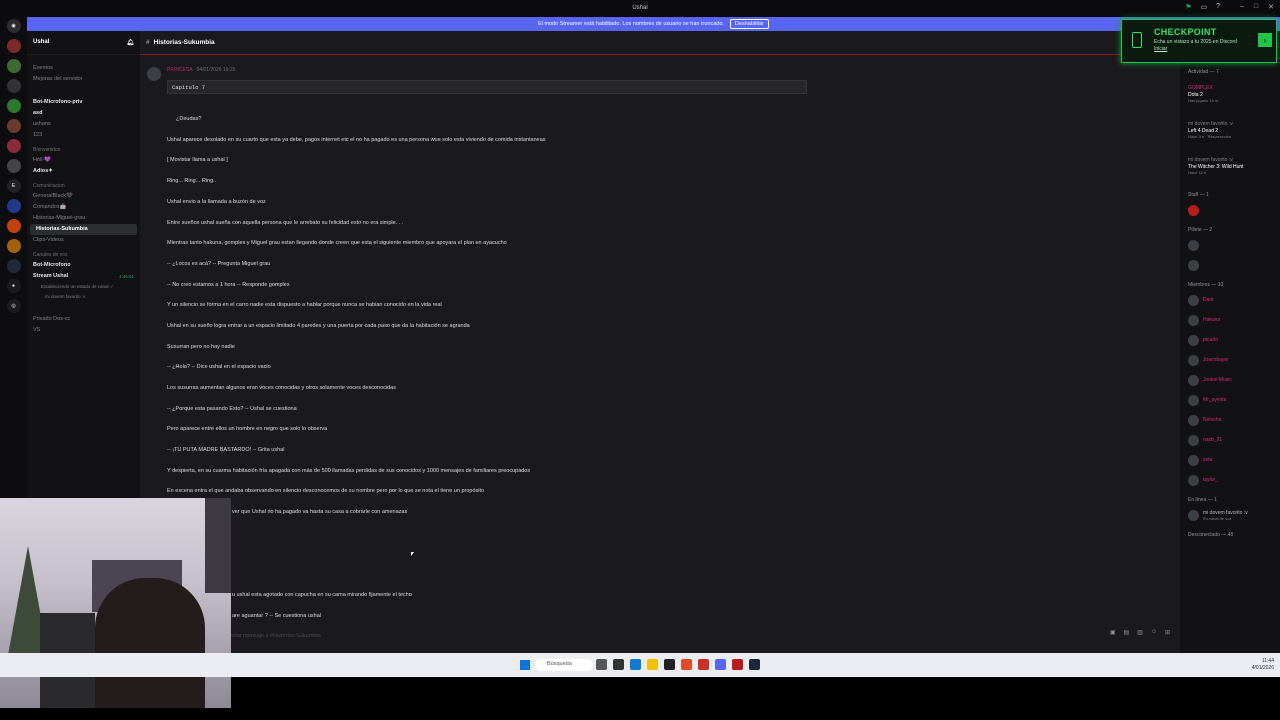 This screenshot has width=1280, height=720. I want to click on channel-item: Comandos🤖, so click(83, 207).